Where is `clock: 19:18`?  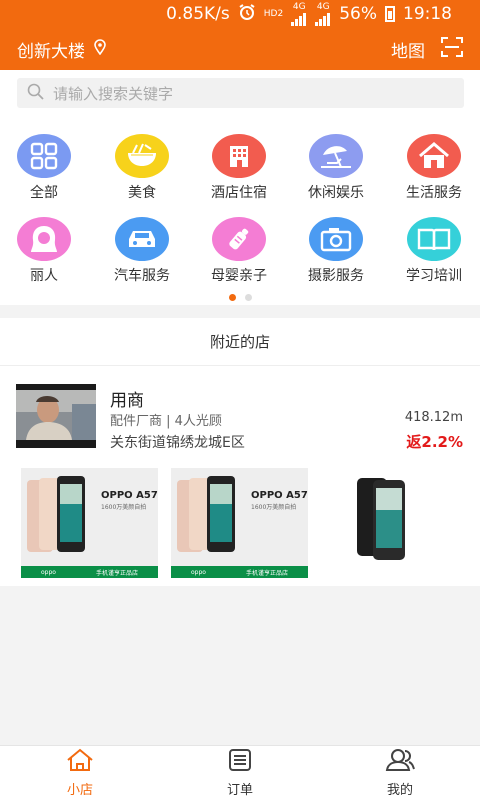
clock: 19:18 is located at coordinates (427, 14).